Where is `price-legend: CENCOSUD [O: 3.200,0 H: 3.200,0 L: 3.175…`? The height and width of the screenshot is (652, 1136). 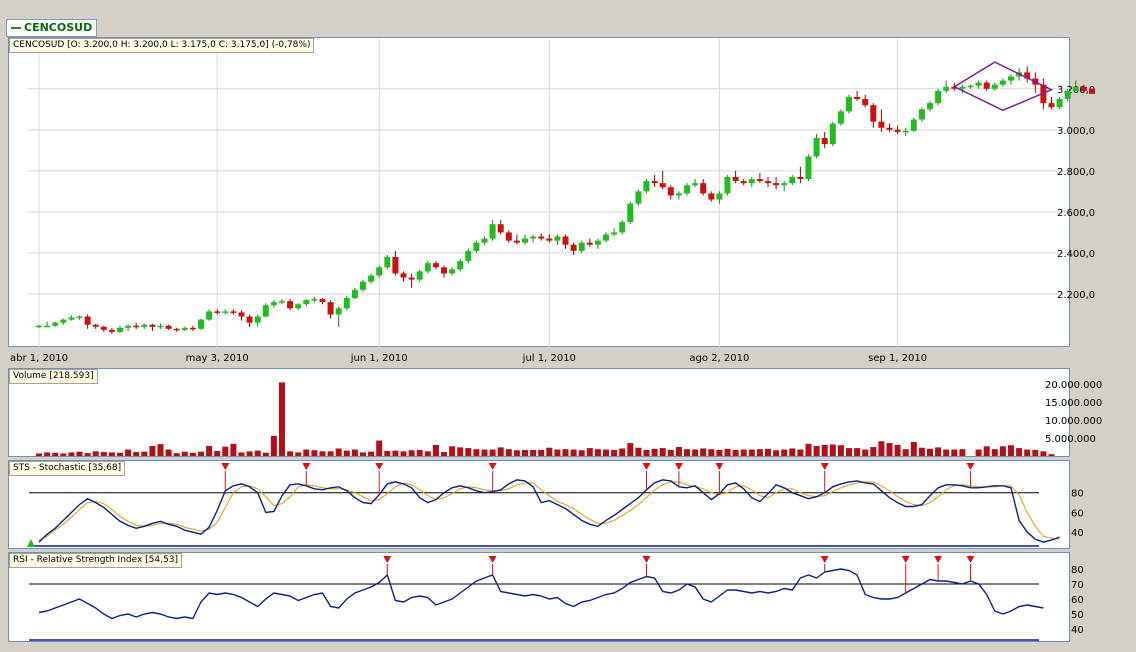
price-legend: CENCOSUD [O: 3.200,0 H: 3.200,0 L: 3.175… is located at coordinates (162, 45).